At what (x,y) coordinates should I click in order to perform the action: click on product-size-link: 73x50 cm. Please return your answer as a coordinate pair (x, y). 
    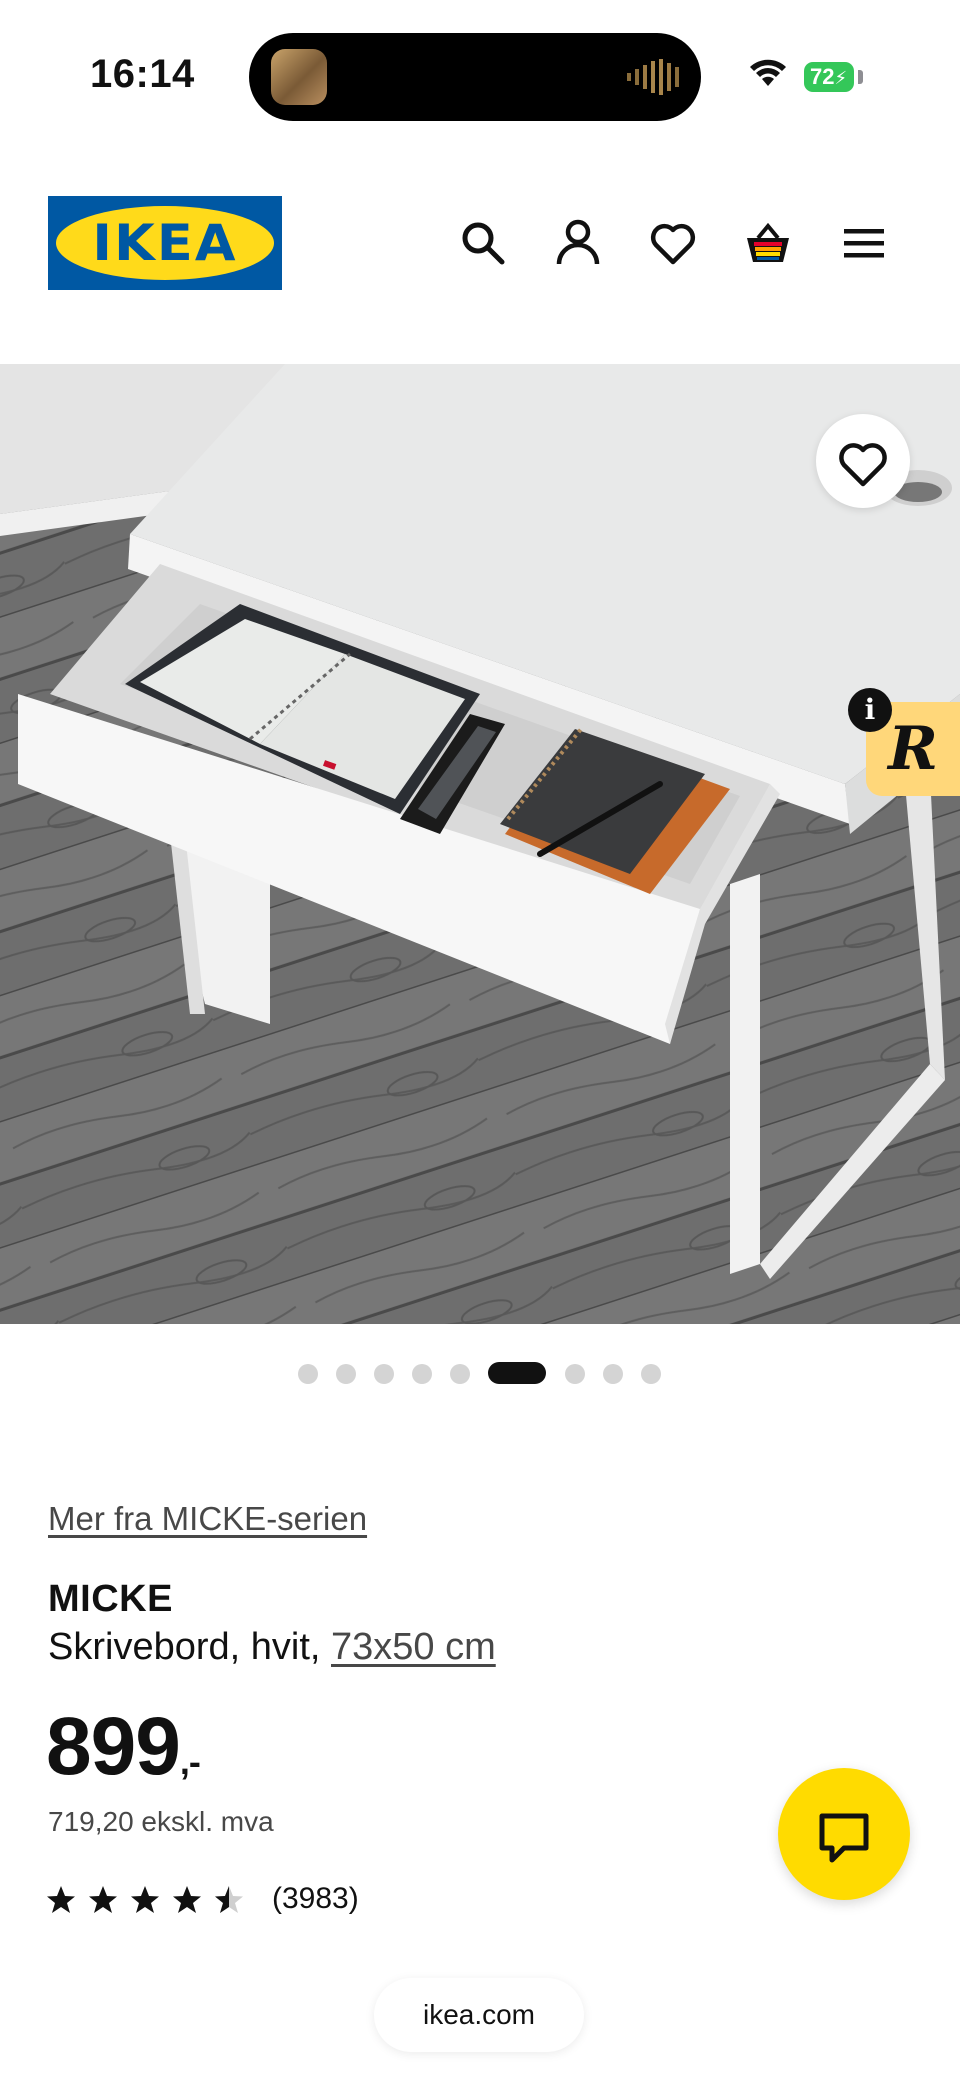
    Looking at the image, I should click on (413, 1647).